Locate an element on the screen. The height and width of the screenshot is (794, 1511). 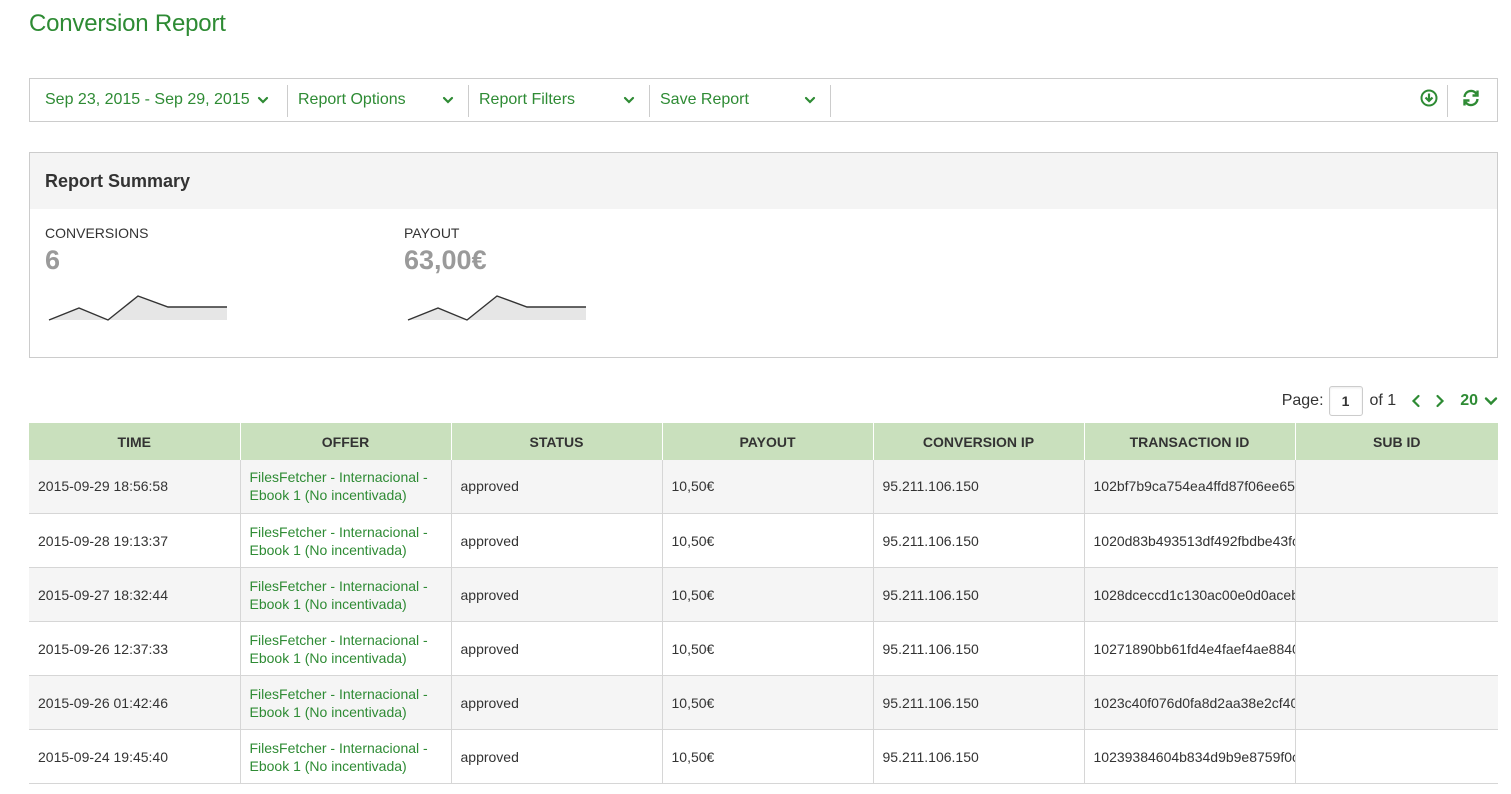
transaction-id-cell: 102bf7b9ca754ea4ffd87f06ee65b is located at coordinates (1190, 486).